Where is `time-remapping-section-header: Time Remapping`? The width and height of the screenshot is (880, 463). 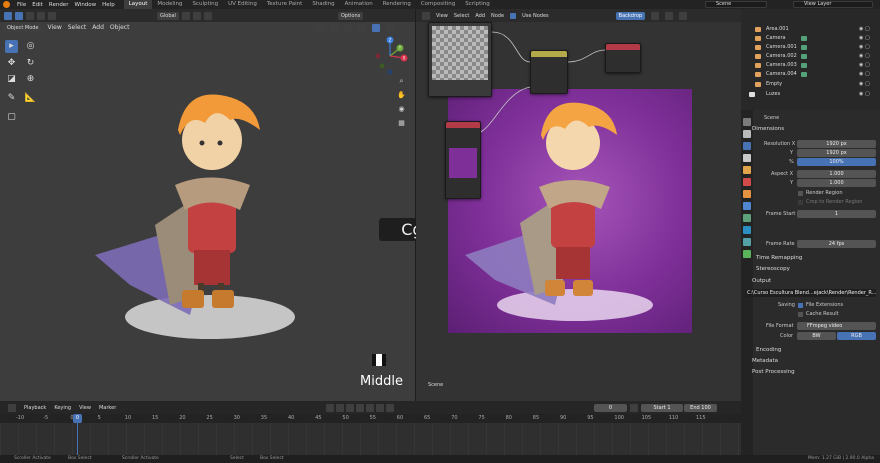
time-remapping-section-header: Time Remapping is located at coordinates (779, 258).